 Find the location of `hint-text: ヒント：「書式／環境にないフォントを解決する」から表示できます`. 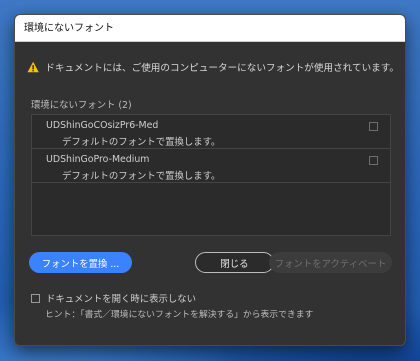

hint-text: ヒント：「書式／環境にないフォントを解決する」から表示できます is located at coordinates (179, 315).